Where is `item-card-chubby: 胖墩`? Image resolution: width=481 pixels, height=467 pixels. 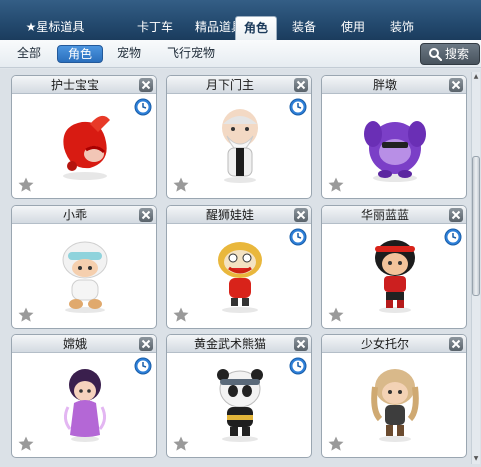
item-card-chubby: 胖墩 is located at coordinates (394, 137).